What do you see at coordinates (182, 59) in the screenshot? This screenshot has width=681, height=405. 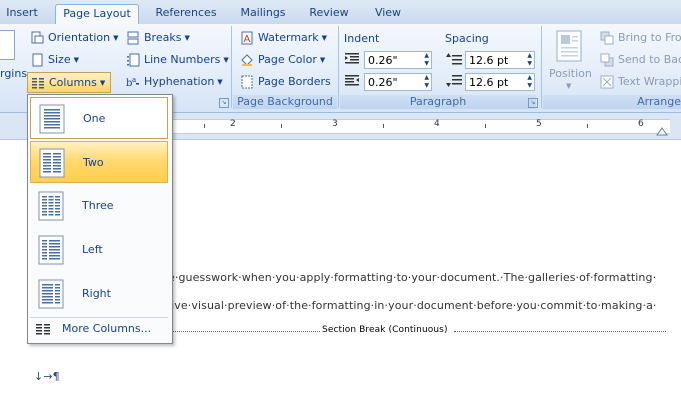 I see `line-numbers-label: Line Numbers` at bounding box center [182, 59].